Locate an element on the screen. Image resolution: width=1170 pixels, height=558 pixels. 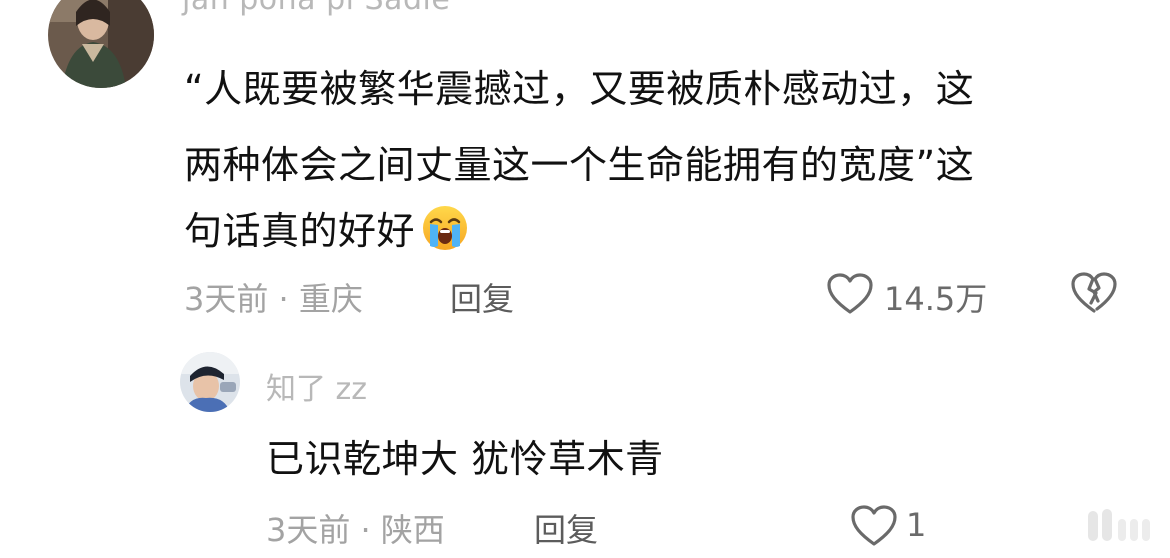
reply-avatar is located at coordinates (210, 382).